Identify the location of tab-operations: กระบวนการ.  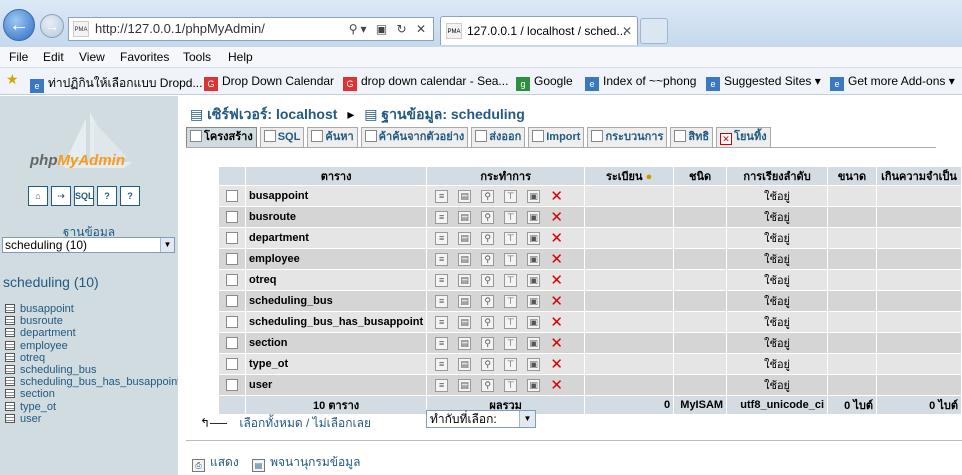
(627, 137).